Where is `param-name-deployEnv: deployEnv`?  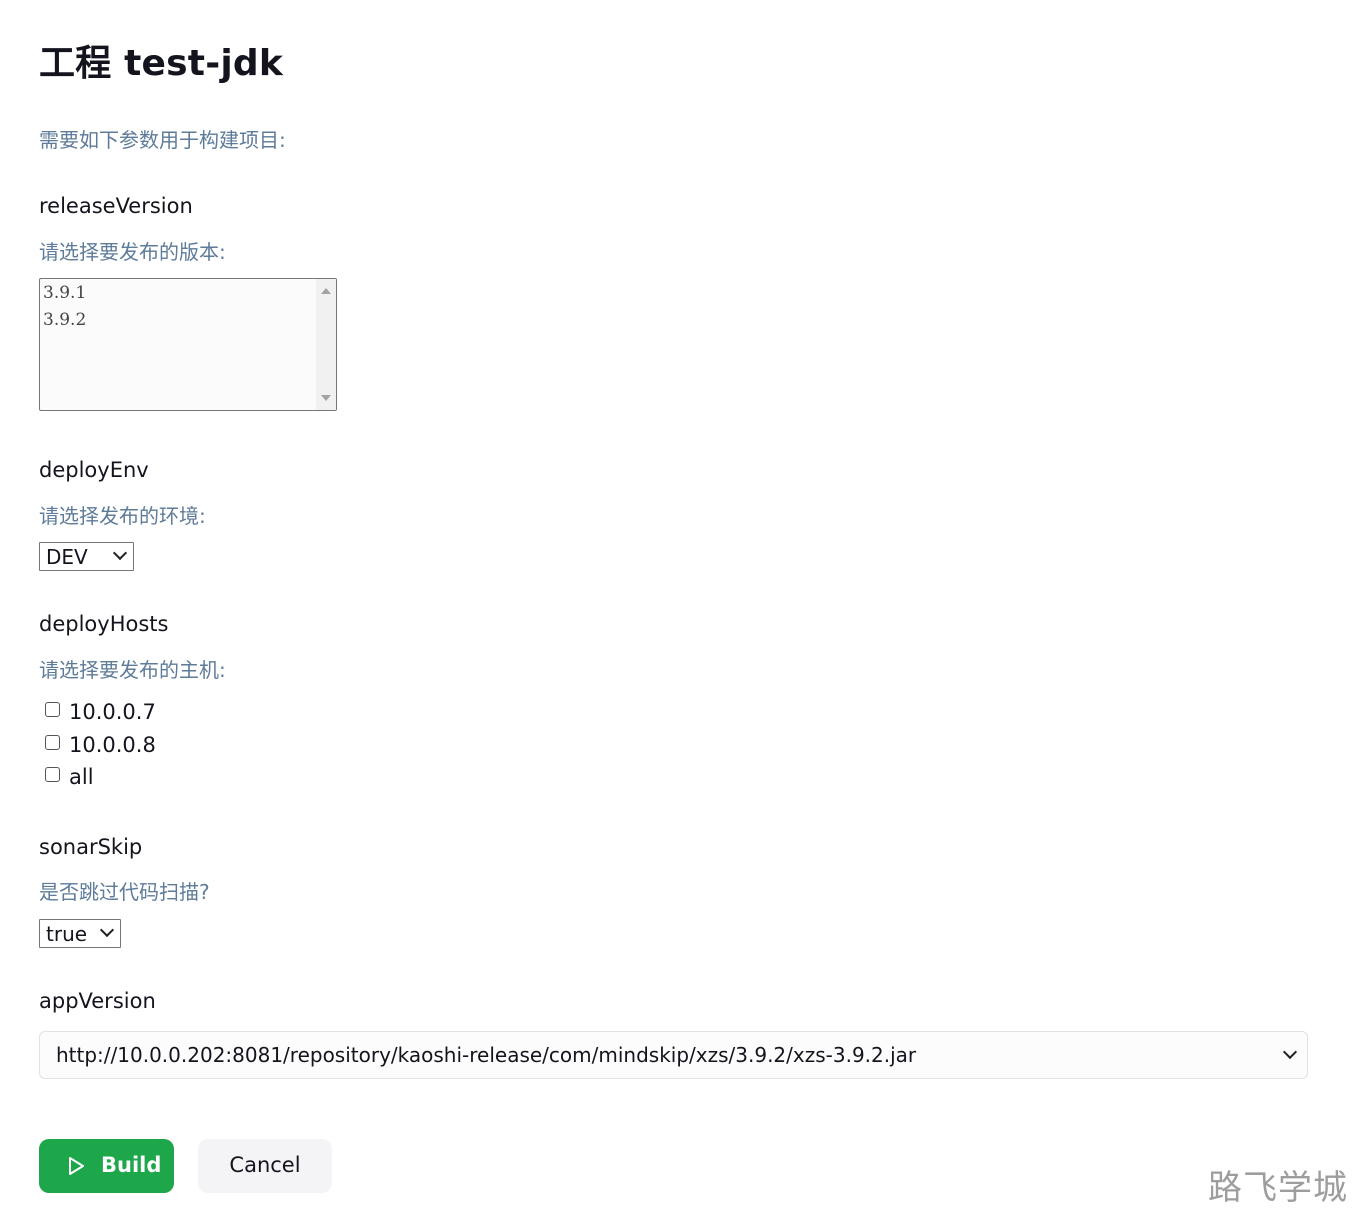
param-name-deployEnv: deployEnv is located at coordinates (94, 470).